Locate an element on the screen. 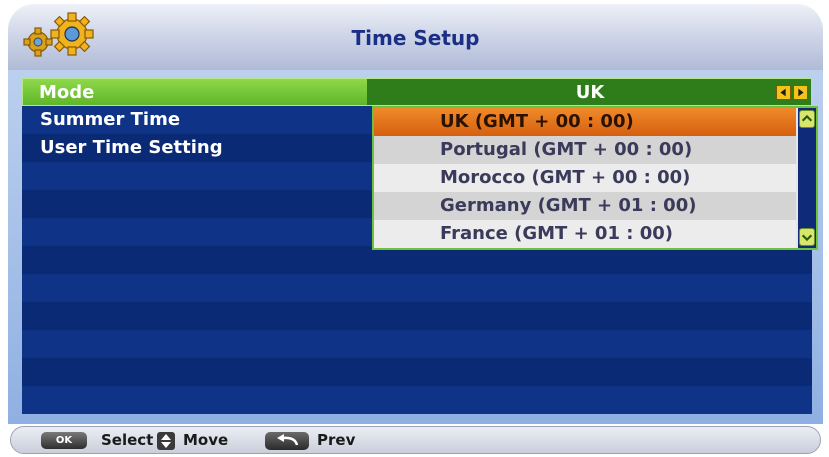  dropdown-option-morocco: Morocco (GMT + 00 : 00) is located at coordinates (585, 178).